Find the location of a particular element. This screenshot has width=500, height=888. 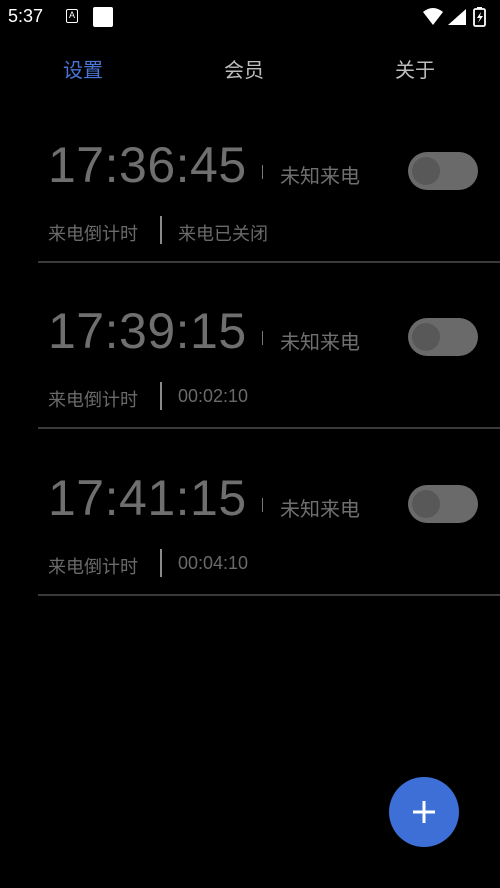

wifi-icon is located at coordinates (433, 16).